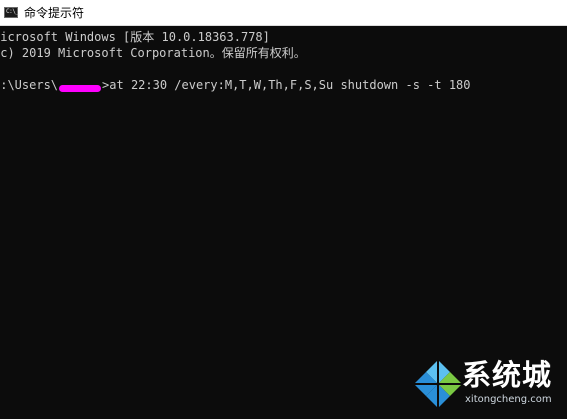 This screenshot has height=419, width=567. I want to click on watermark-logo-icon, so click(438, 384).